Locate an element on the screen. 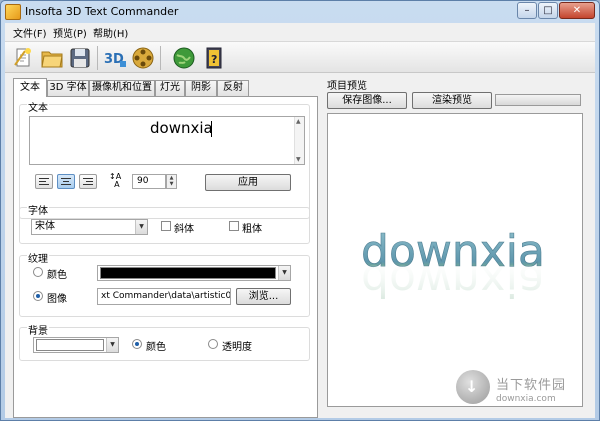 Image resolution: width=600 pixels, height=421 pixels. texture-color-label: 颜色 is located at coordinates (57, 275).